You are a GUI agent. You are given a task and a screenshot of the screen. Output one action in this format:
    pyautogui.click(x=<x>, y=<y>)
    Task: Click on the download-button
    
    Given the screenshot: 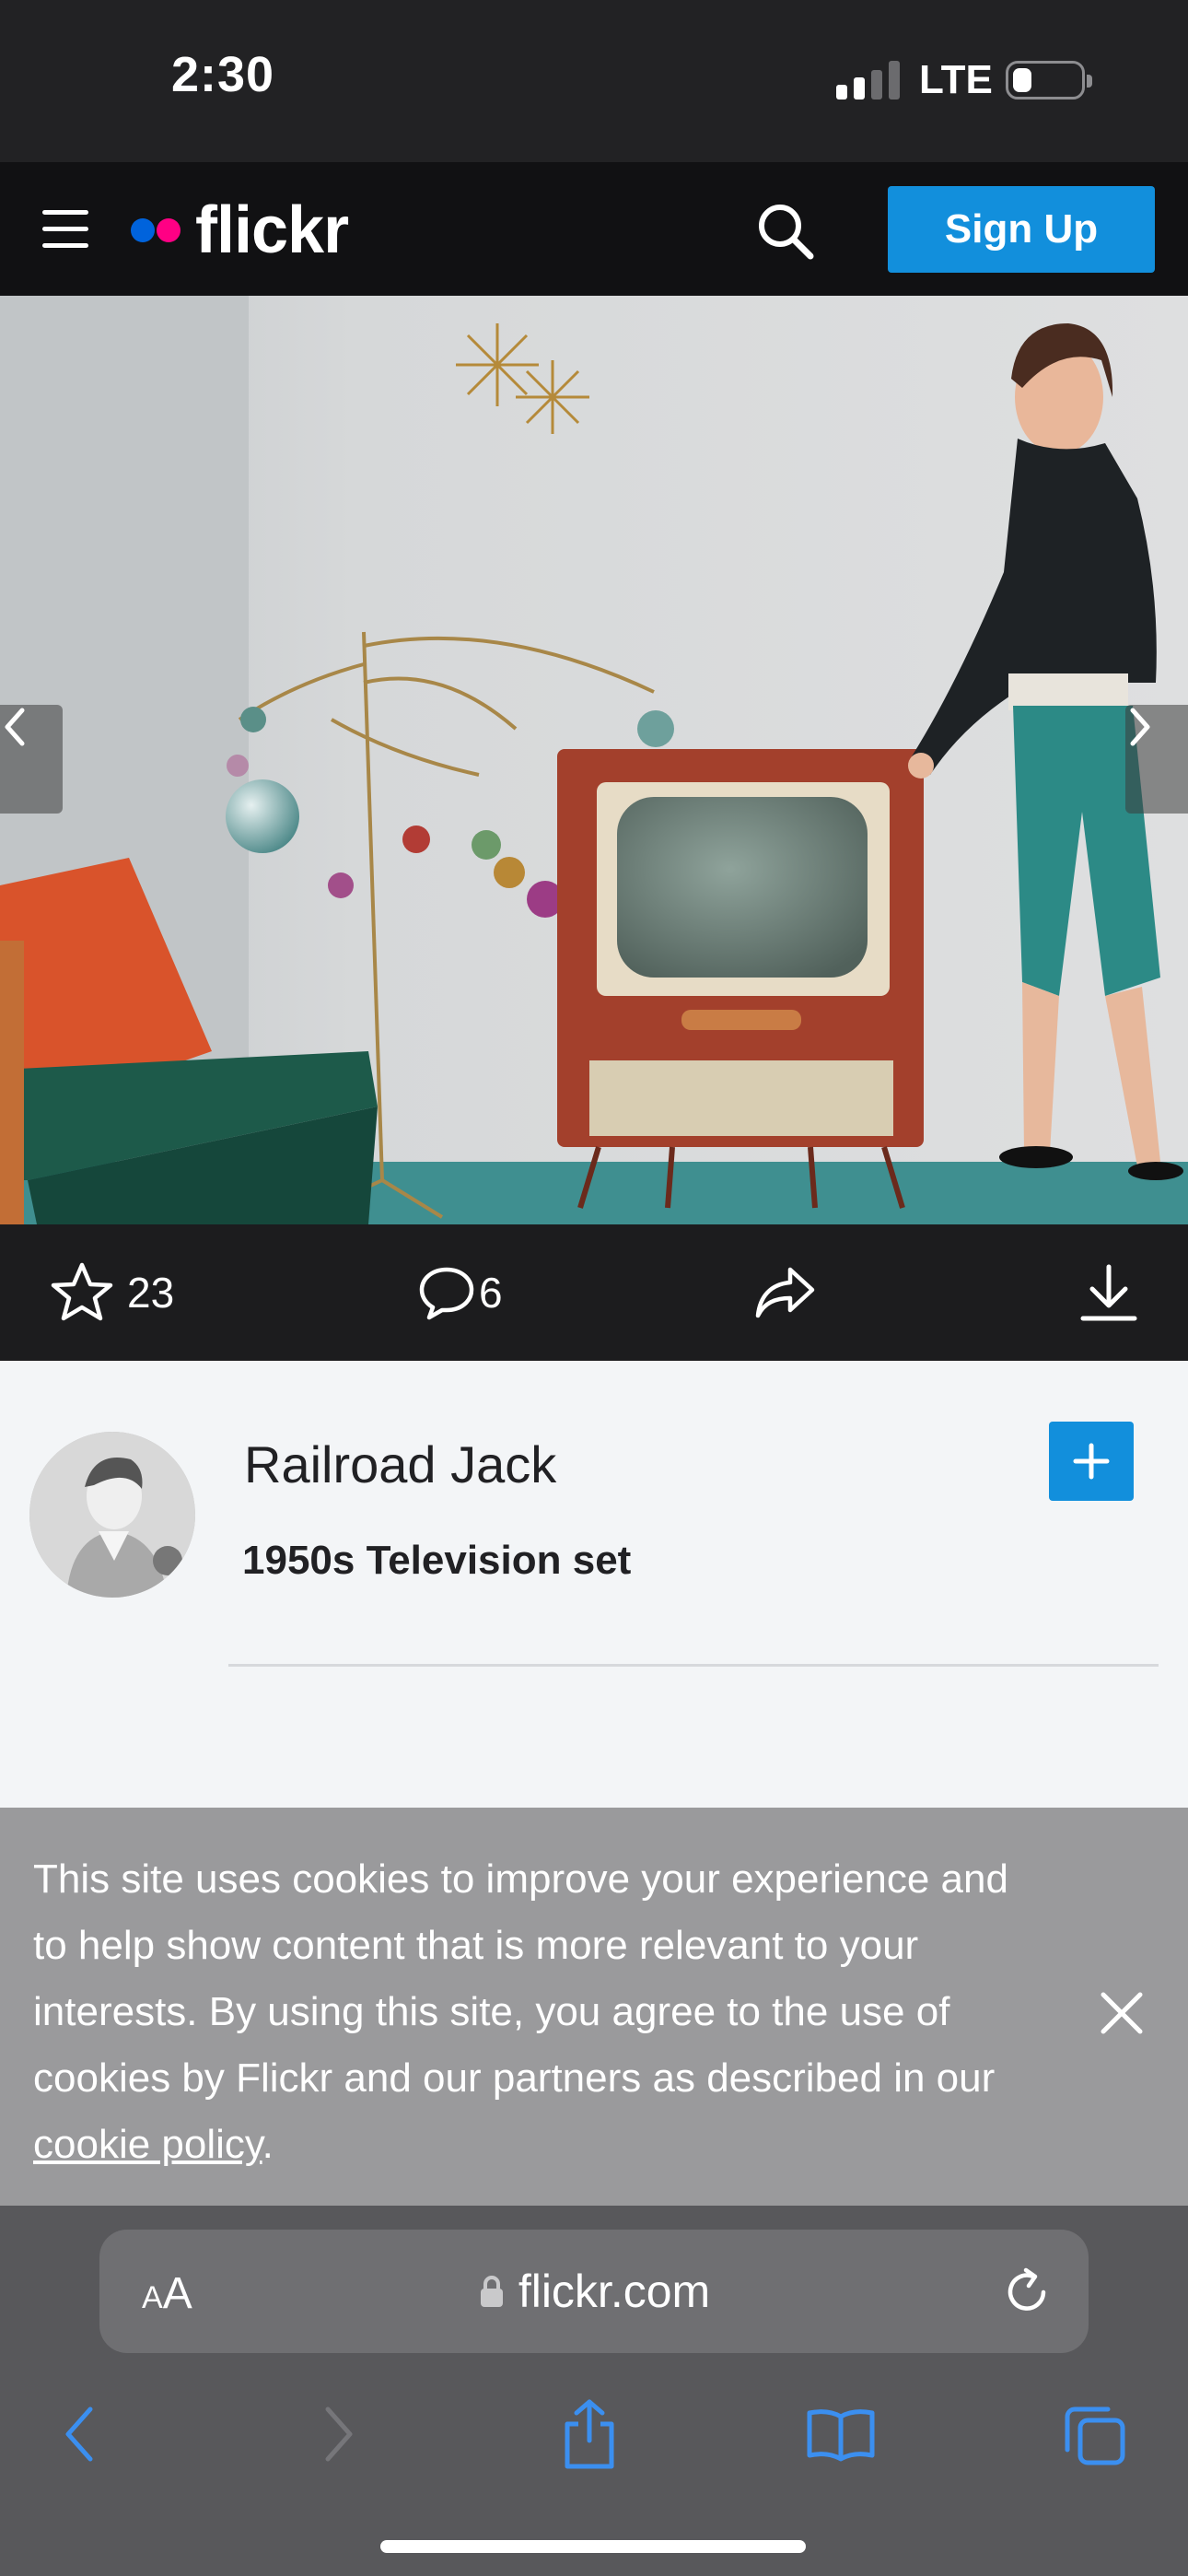 What is the action you would take?
    pyautogui.click(x=1108, y=1292)
    